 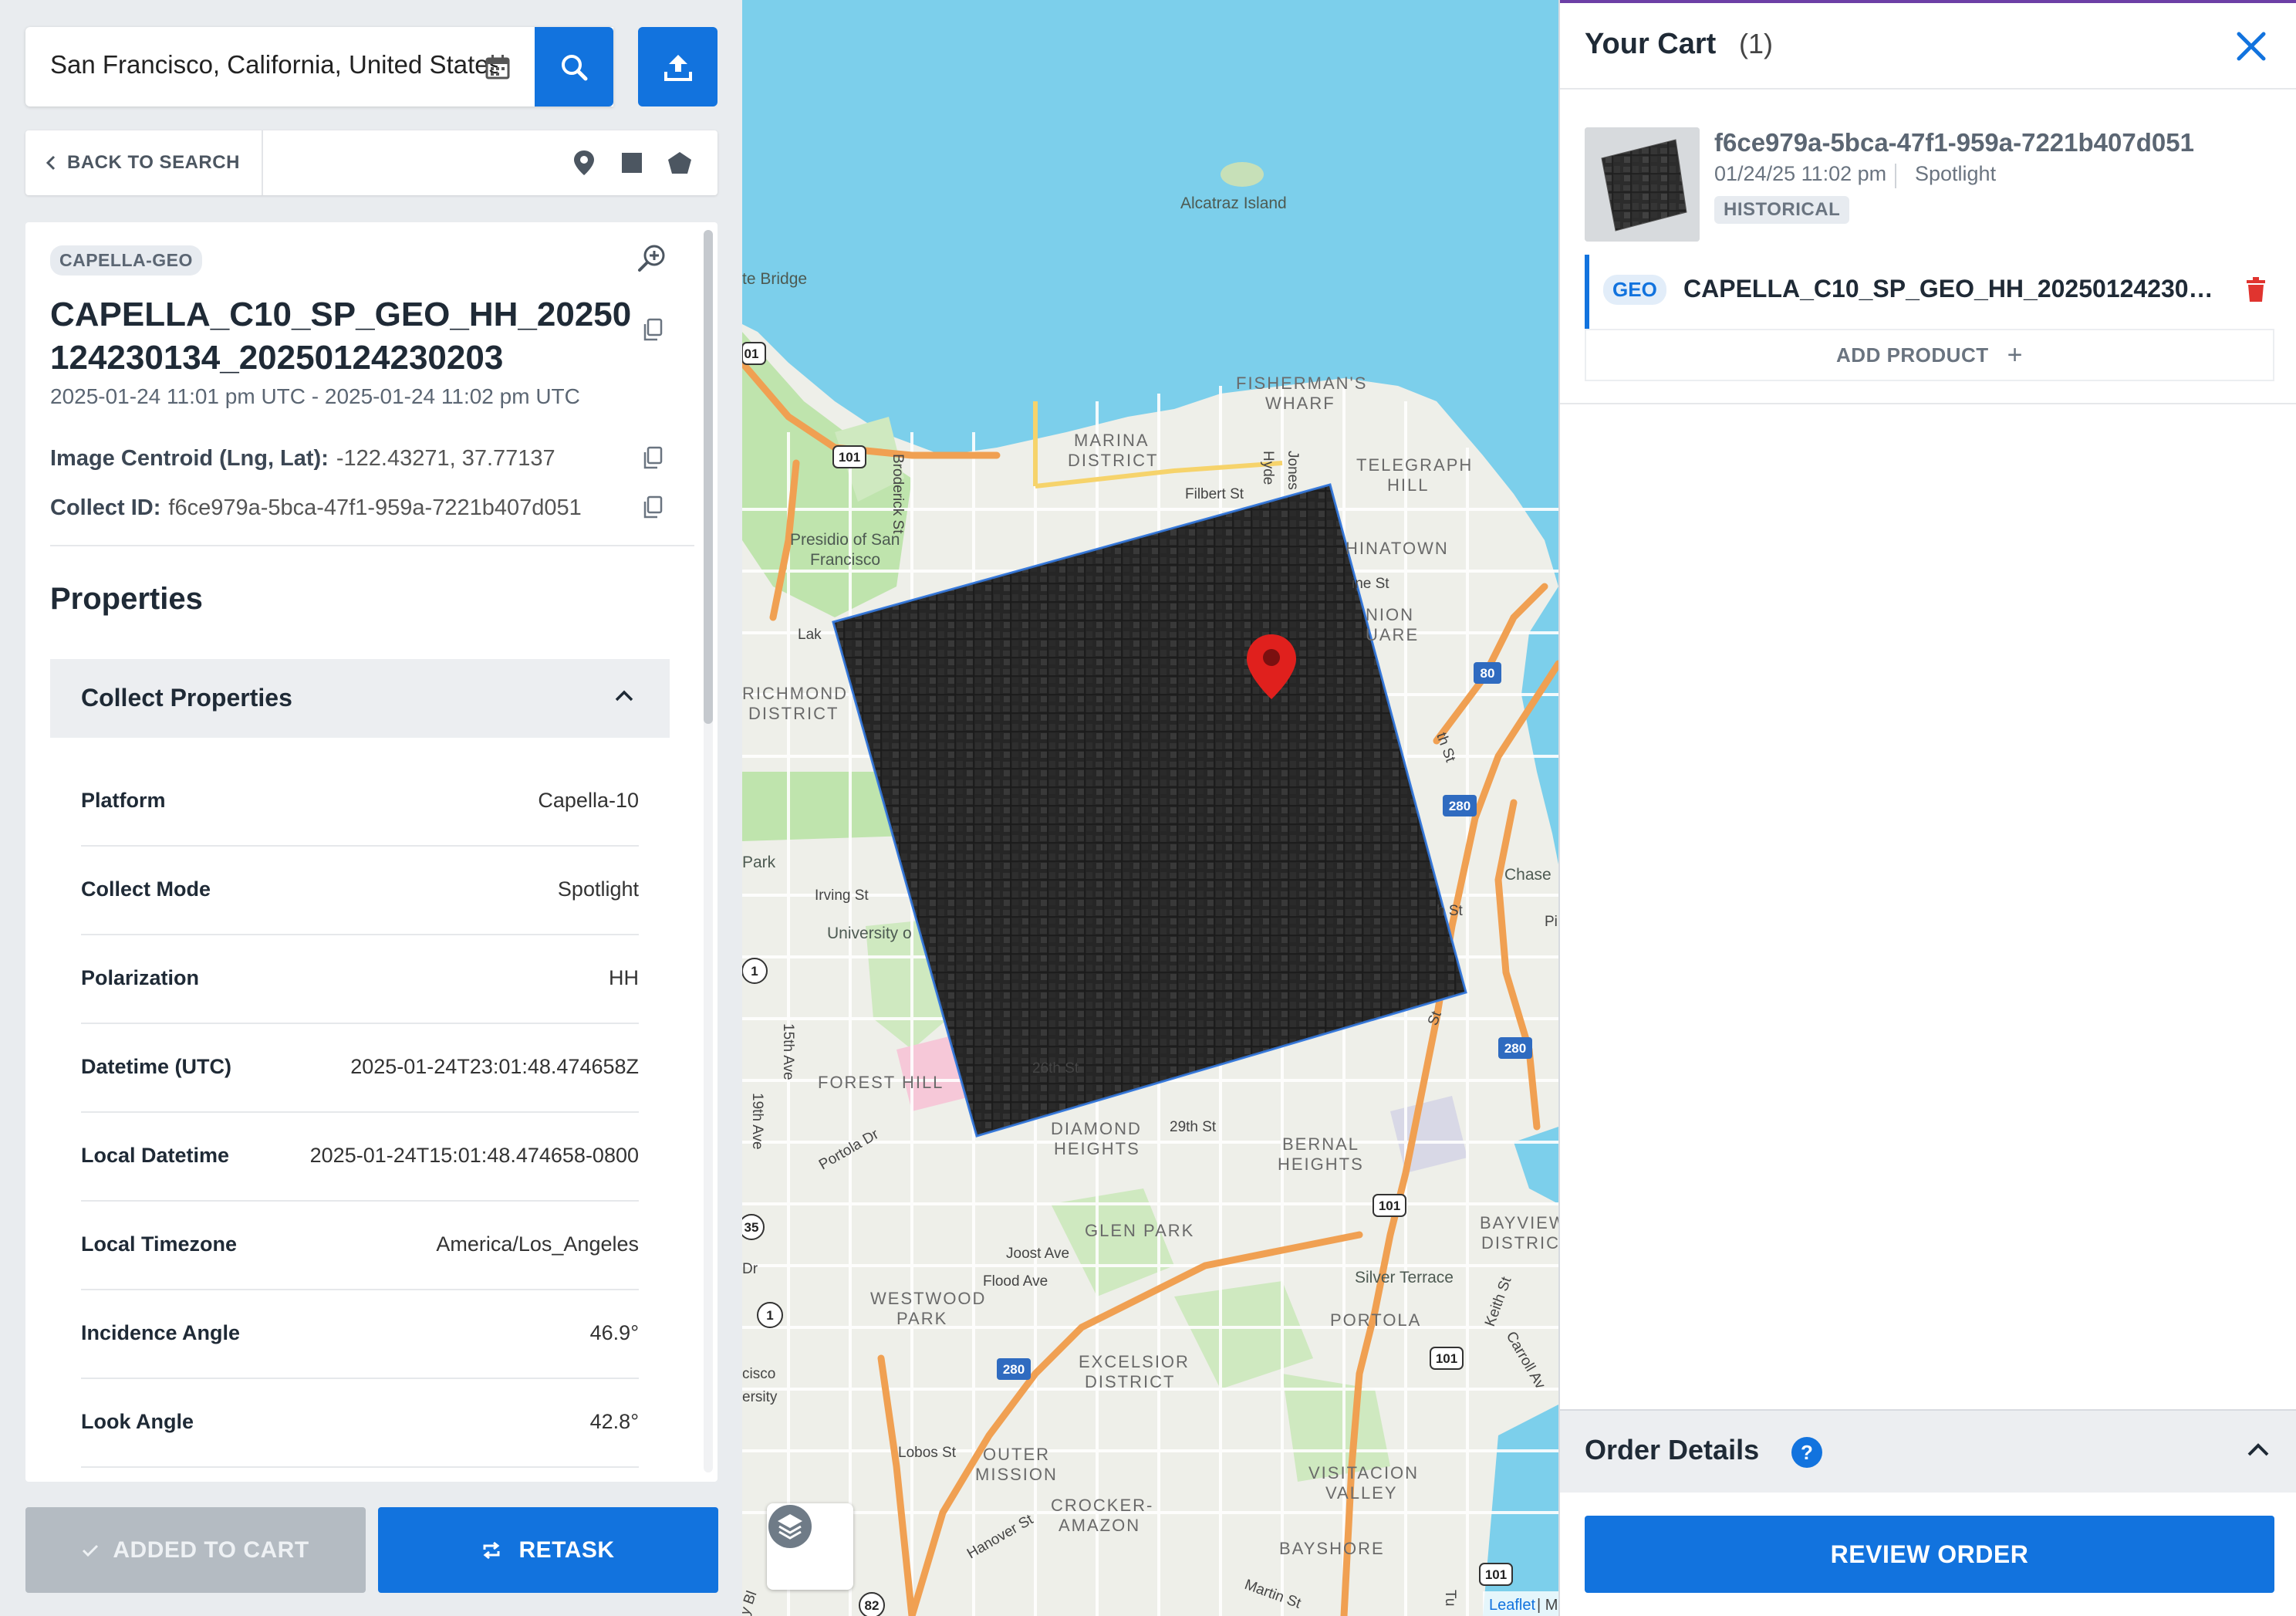 I want to click on upload-button, so click(x=678, y=66).